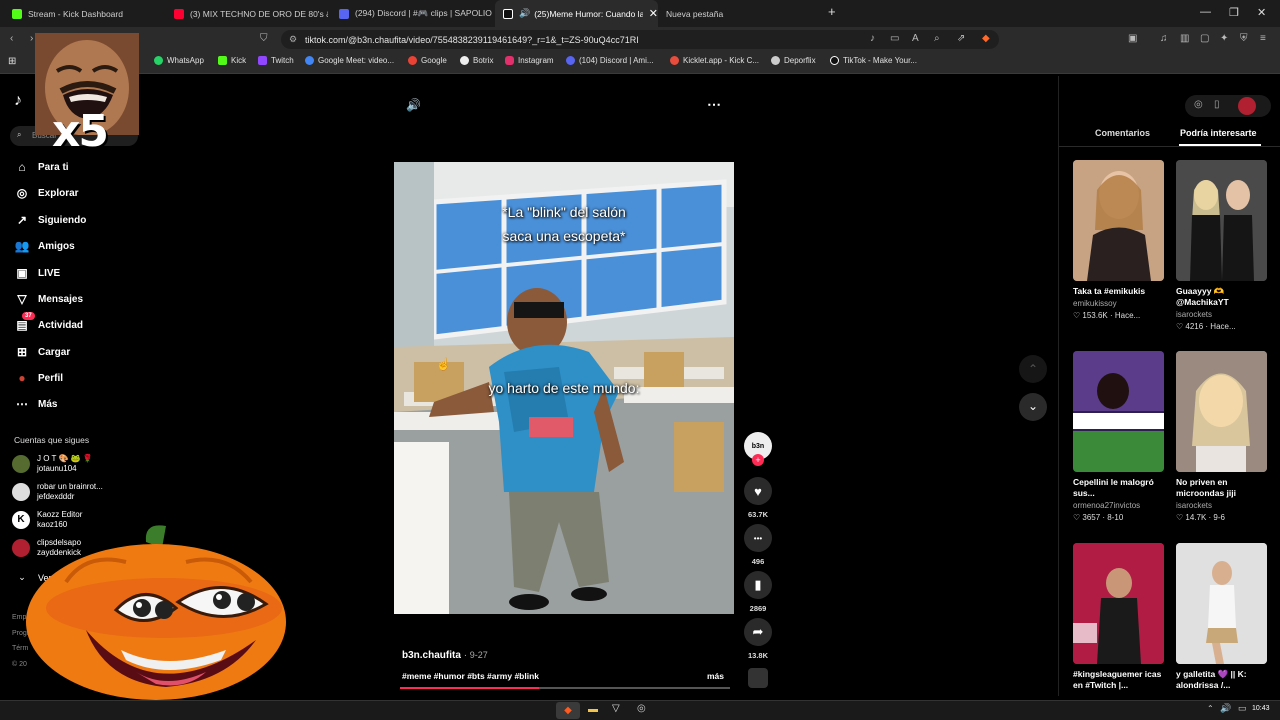 The image size is (1280, 720). I want to click on translate-icon: A, so click(915, 38).